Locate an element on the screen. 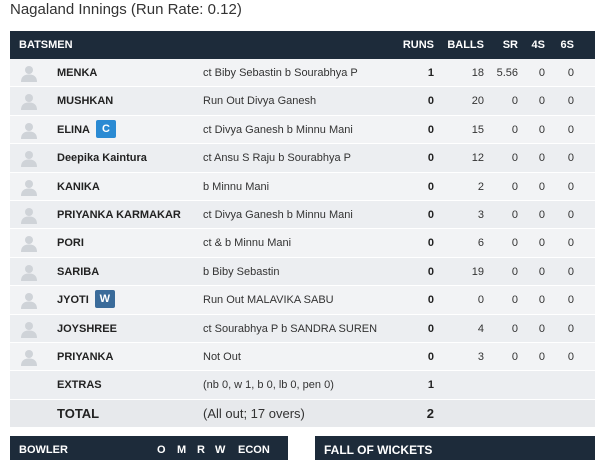 This screenshot has height=460, width=607. batsman-name: MENKA is located at coordinates (77, 73).